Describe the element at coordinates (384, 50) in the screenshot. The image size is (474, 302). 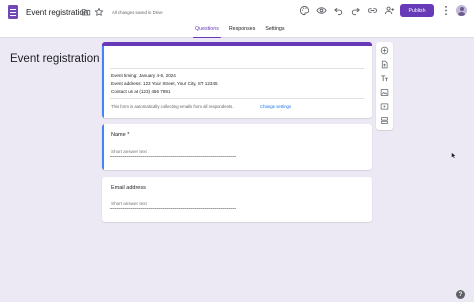
I see `add-question-icon` at that location.